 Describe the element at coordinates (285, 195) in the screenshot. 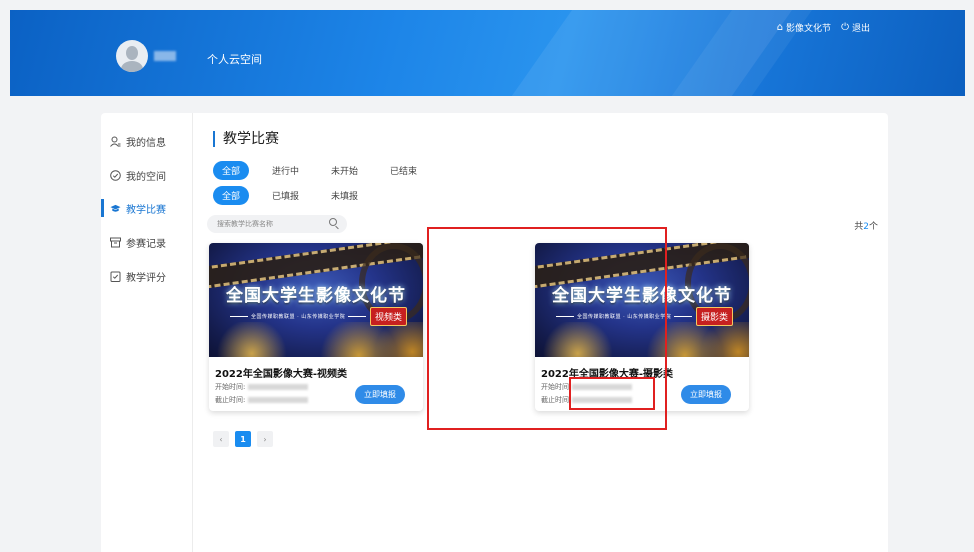

I see `apply-filter-applied: 已填报` at that location.